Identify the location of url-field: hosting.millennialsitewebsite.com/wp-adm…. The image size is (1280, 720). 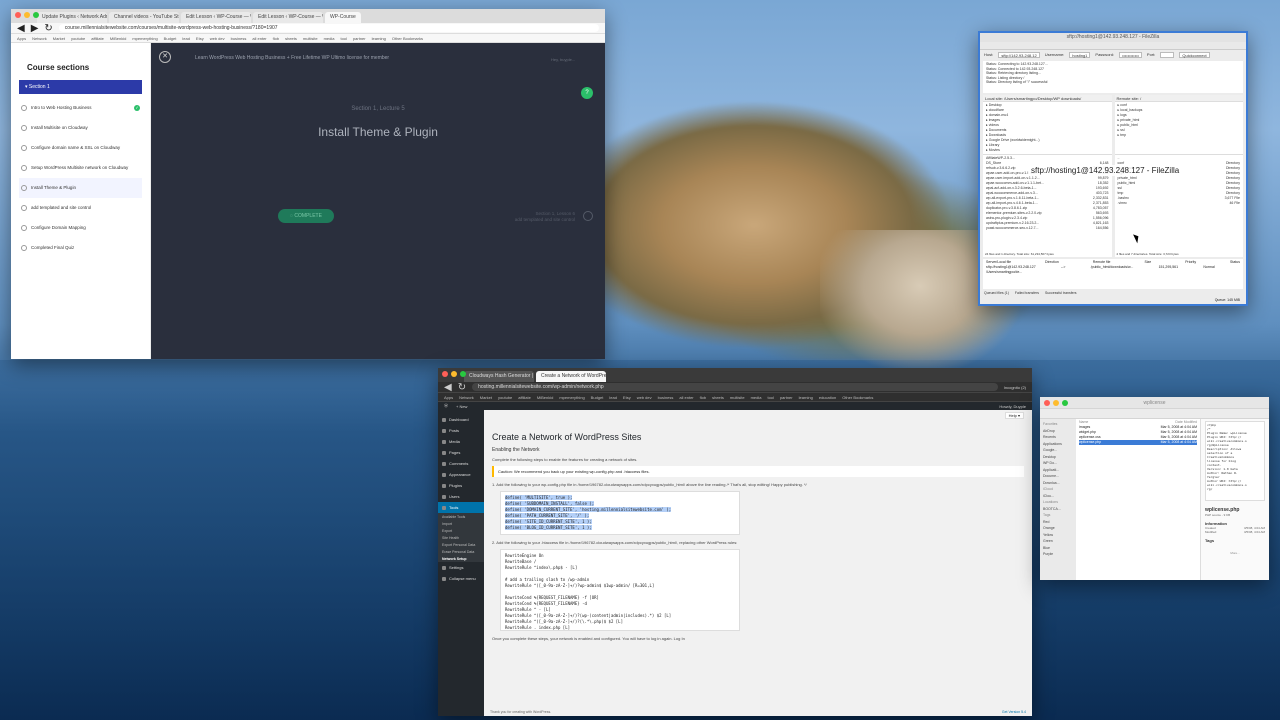
(735, 387).